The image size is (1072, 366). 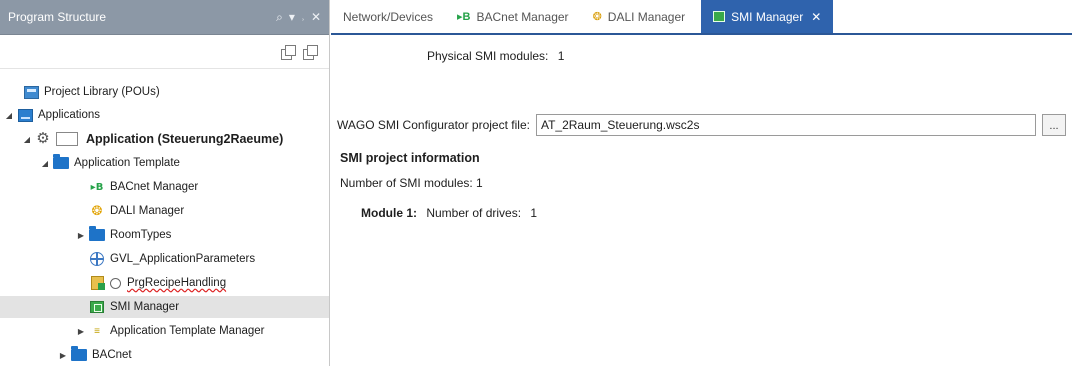 I want to click on tab-bacnet-manager: ▸B BACnet Manager, so click(x=513, y=16).